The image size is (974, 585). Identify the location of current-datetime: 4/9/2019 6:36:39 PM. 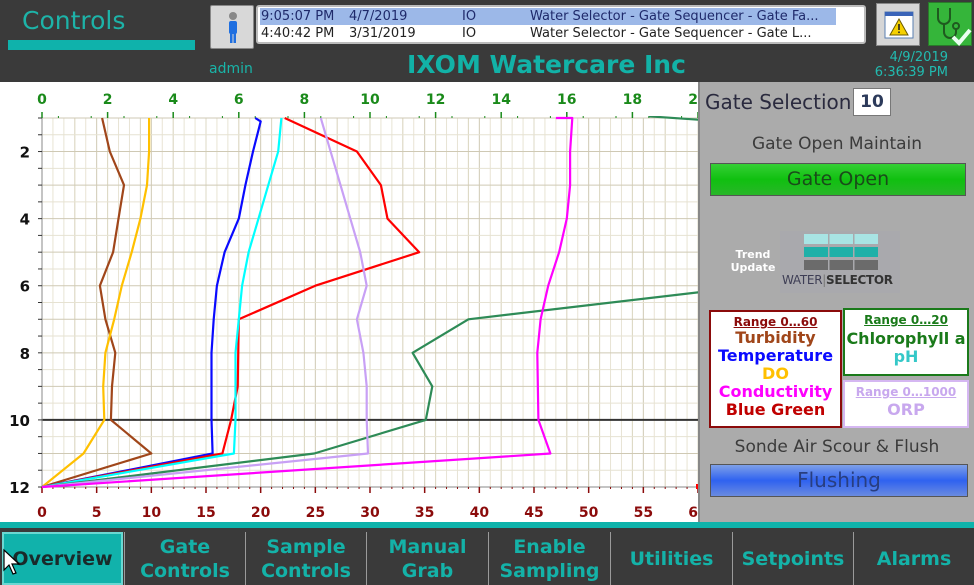
(903, 65).